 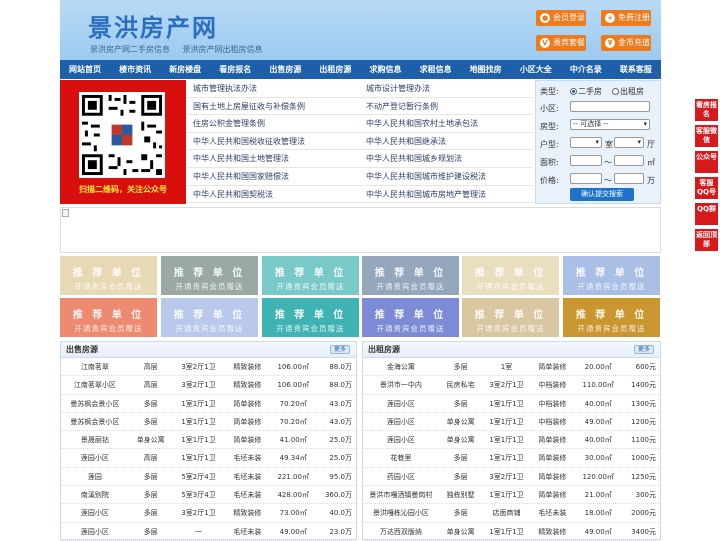 What do you see at coordinates (235, 69) in the screenshot?
I see `nav-item-viewing-signup: 看房报名` at bounding box center [235, 69].